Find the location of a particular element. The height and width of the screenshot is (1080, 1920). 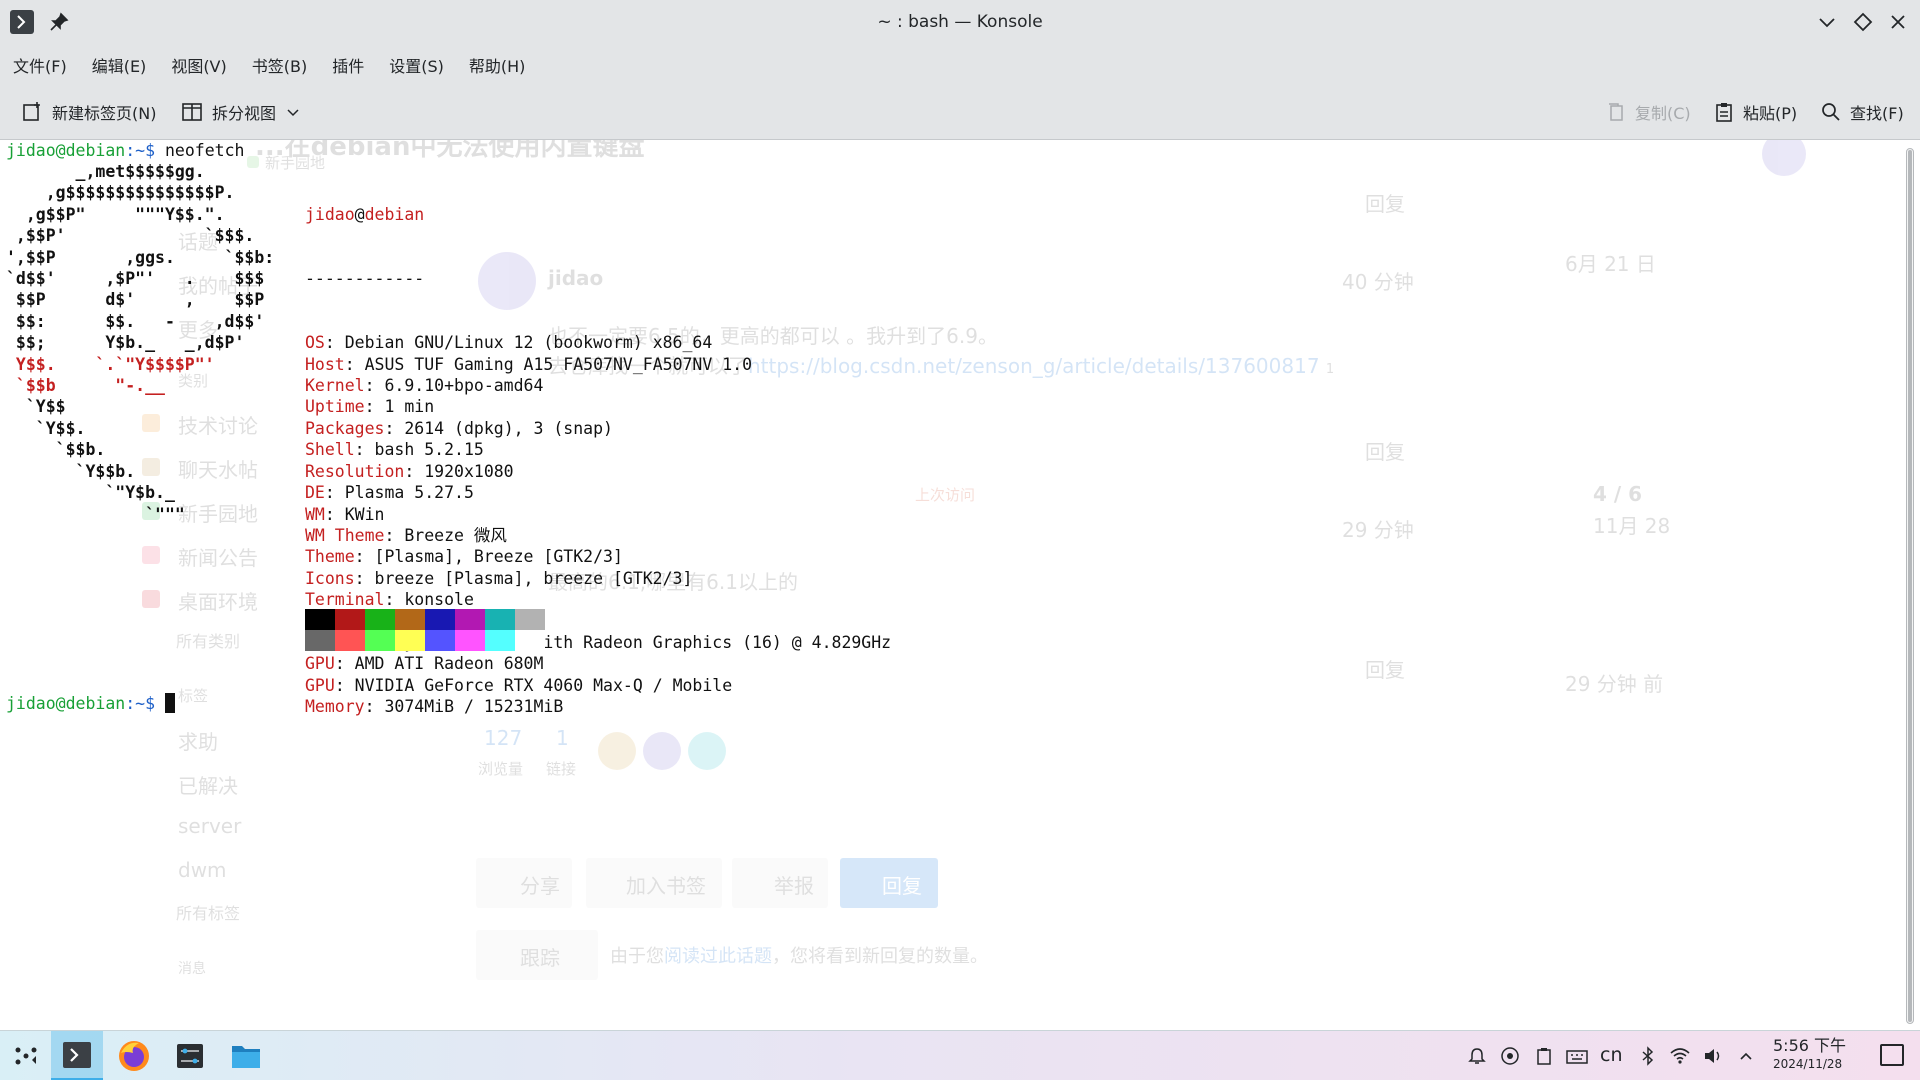

new-tab-icon is located at coordinates (31, 111).